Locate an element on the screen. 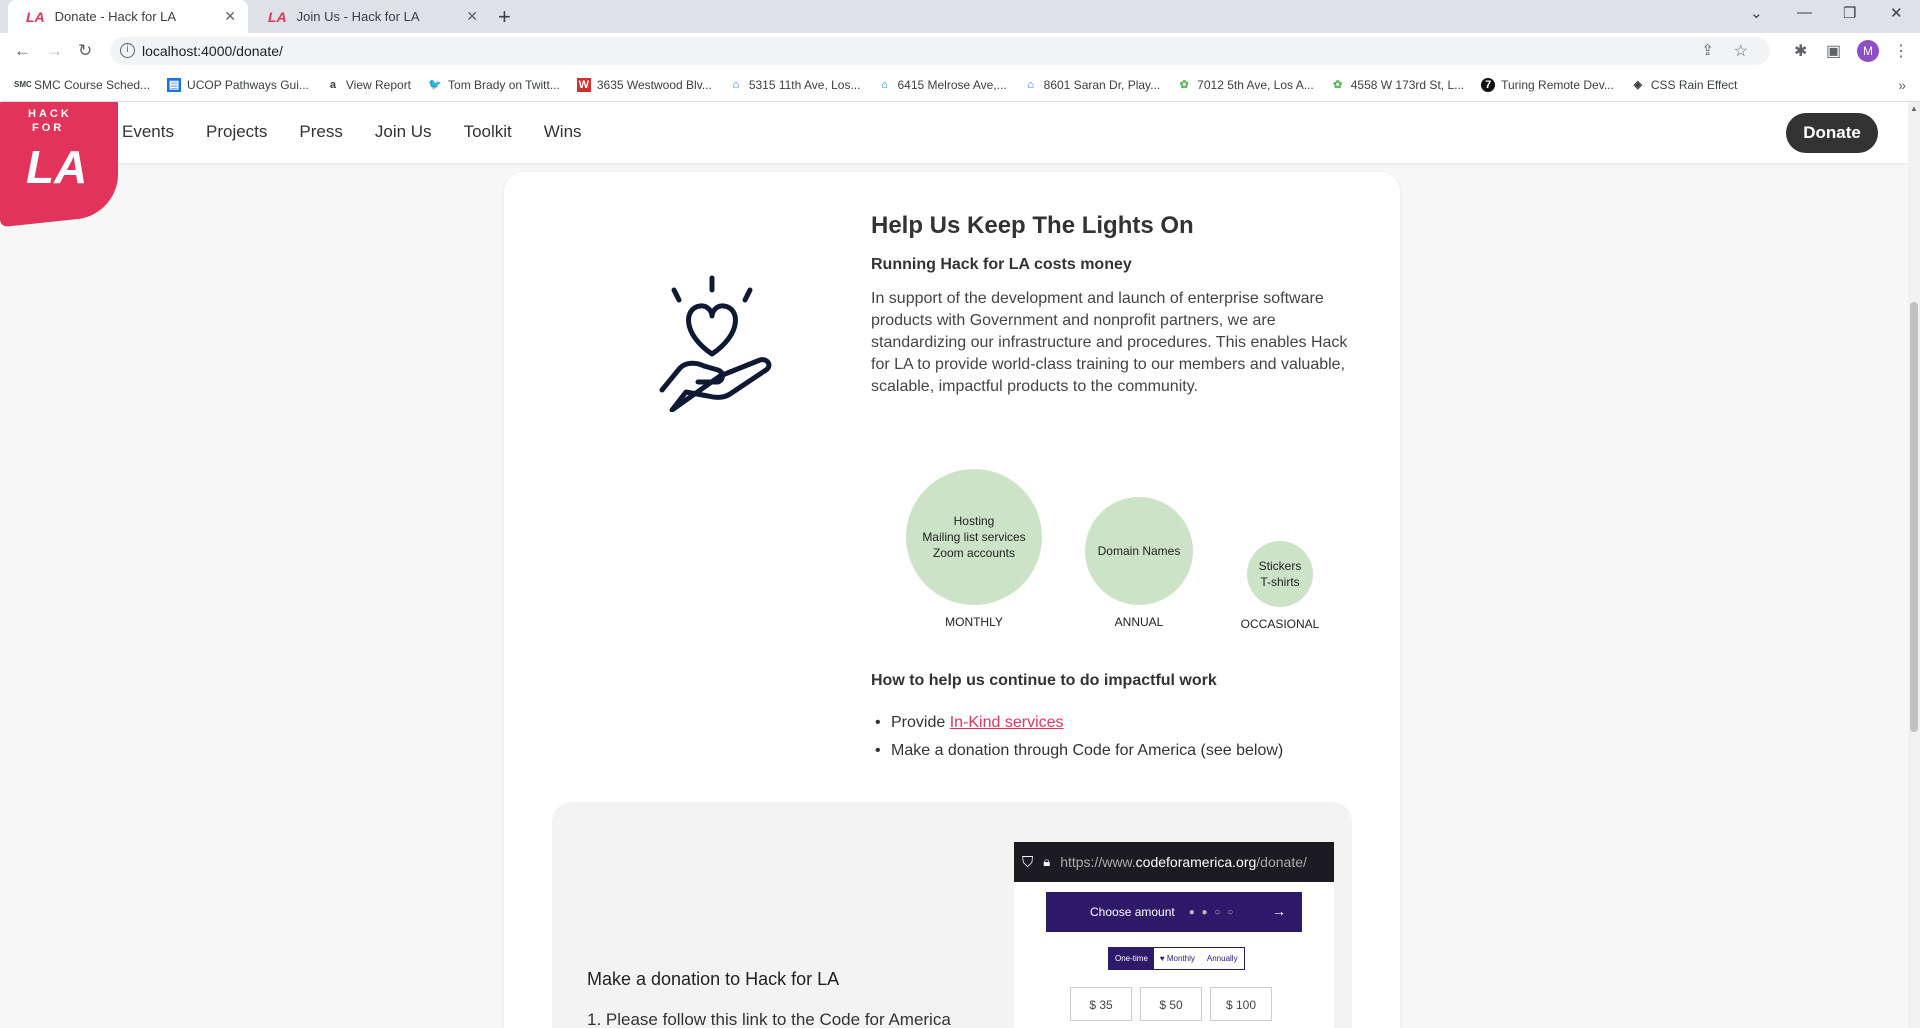  nav-wins: Wins is located at coordinates (563, 132).